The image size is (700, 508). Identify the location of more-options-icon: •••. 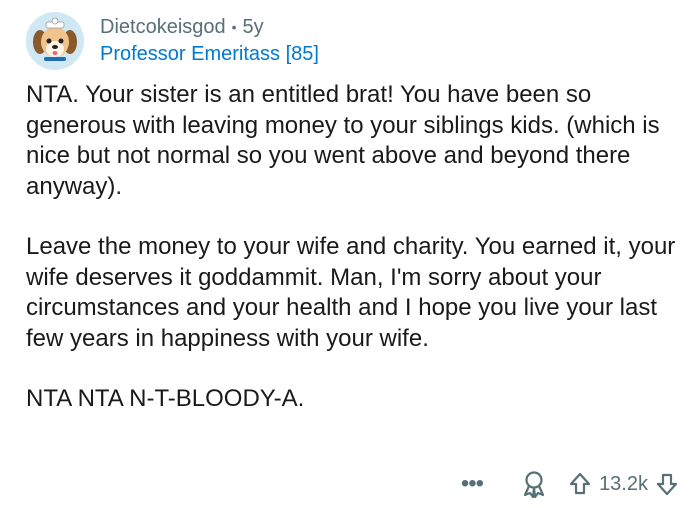
(472, 484).